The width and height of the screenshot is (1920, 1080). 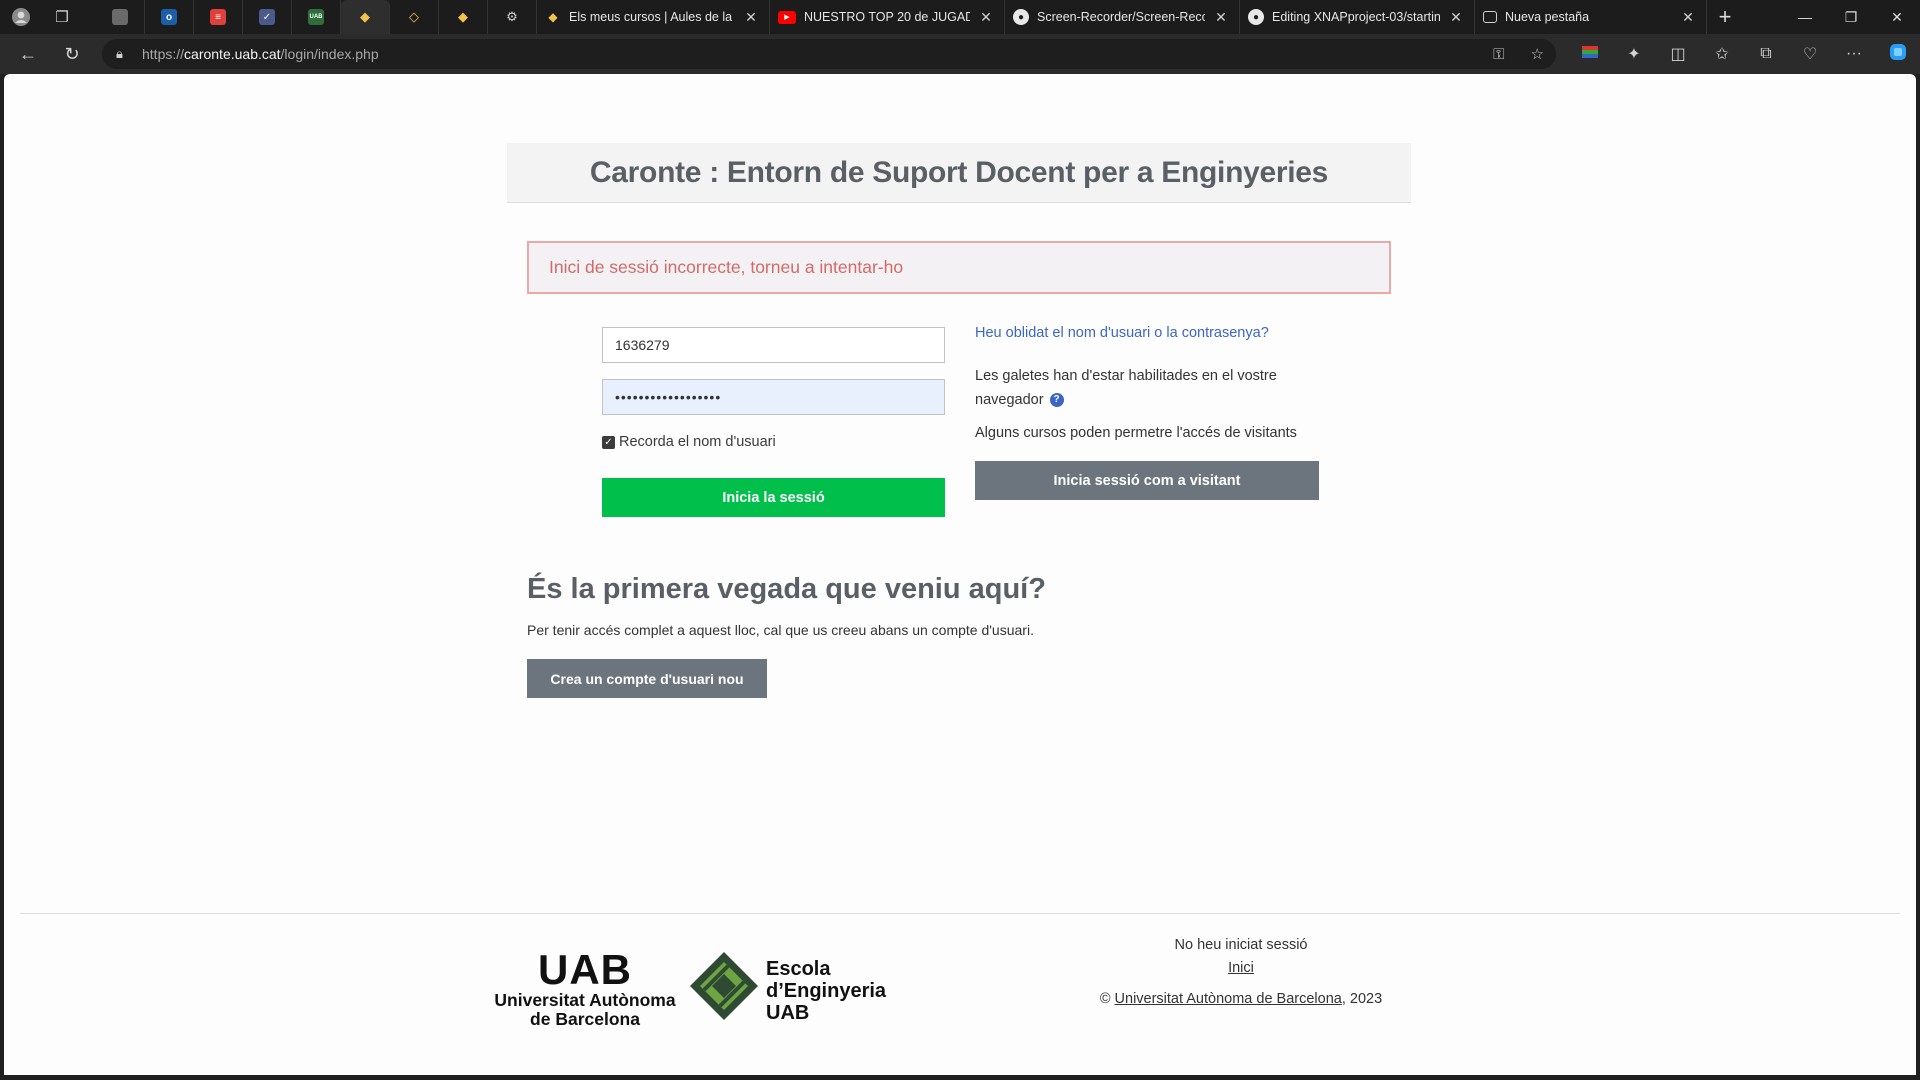 I want to click on pinned-tab-diamond-active: ◆, so click(x=365, y=17).